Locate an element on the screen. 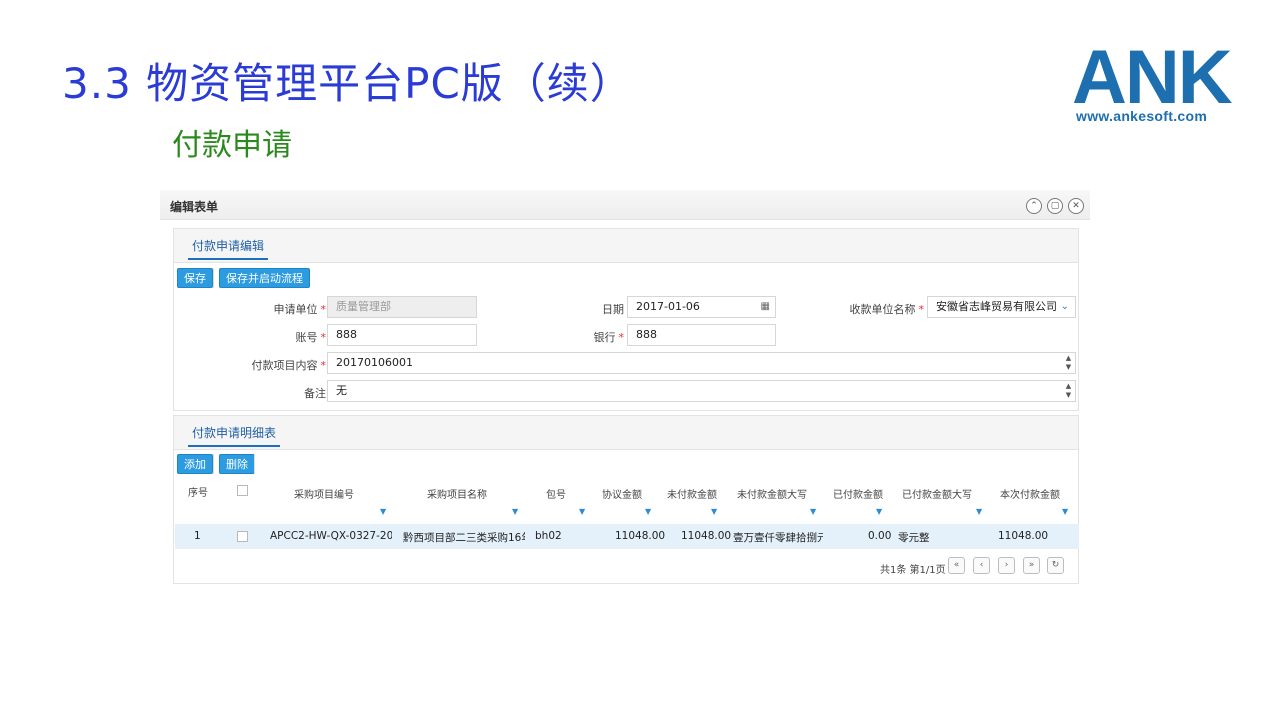 The width and height of the screenshot is (1280, 720). applicant-unit-field: 质量管理部 is located at coordinates (402, 307).